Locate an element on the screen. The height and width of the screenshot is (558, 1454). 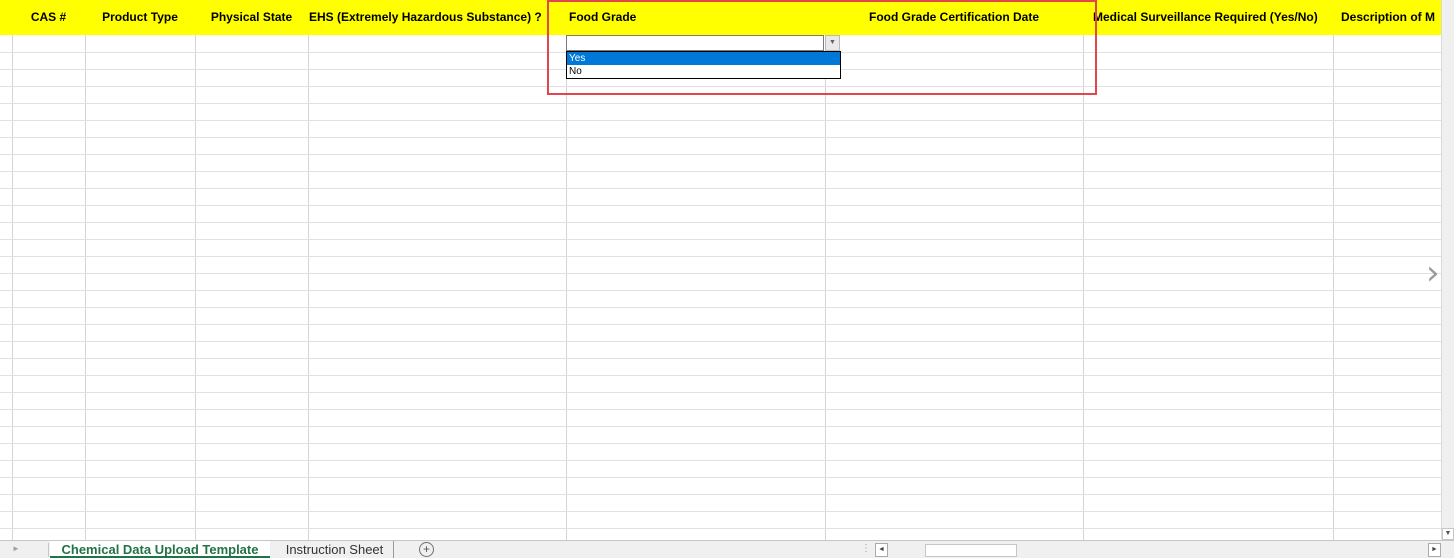
vertical-scrollbar: ▼ is located at coordinates (1447, 270).